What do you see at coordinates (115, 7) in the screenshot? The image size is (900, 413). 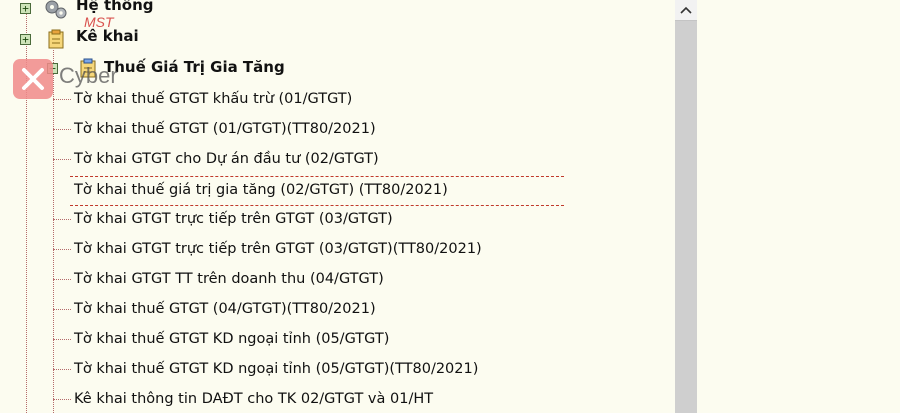 I see `tree-node-label: Hệ thống` at bounding box center [115, 7].